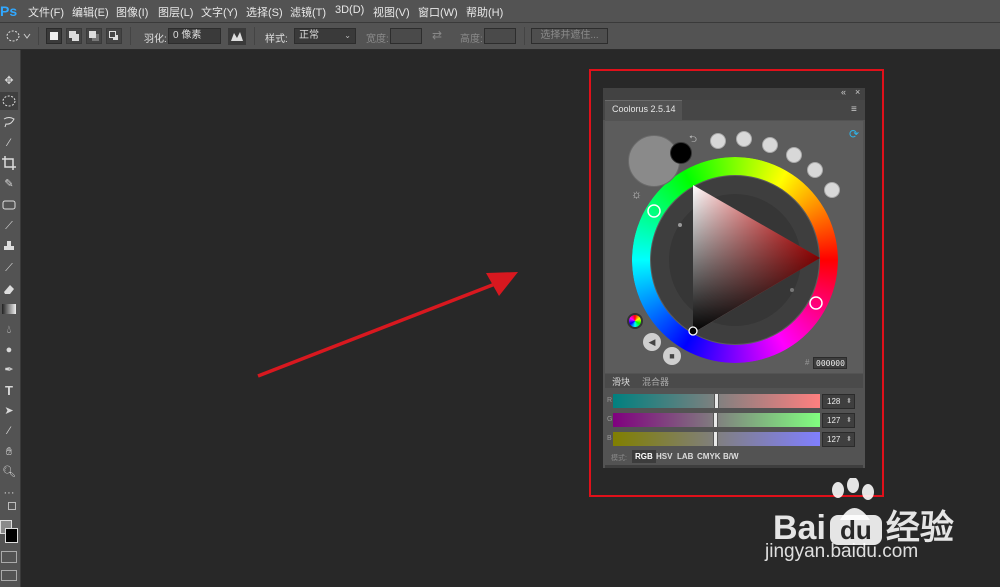  I want to click on feather-label: 羽化:, so click(155, 39).